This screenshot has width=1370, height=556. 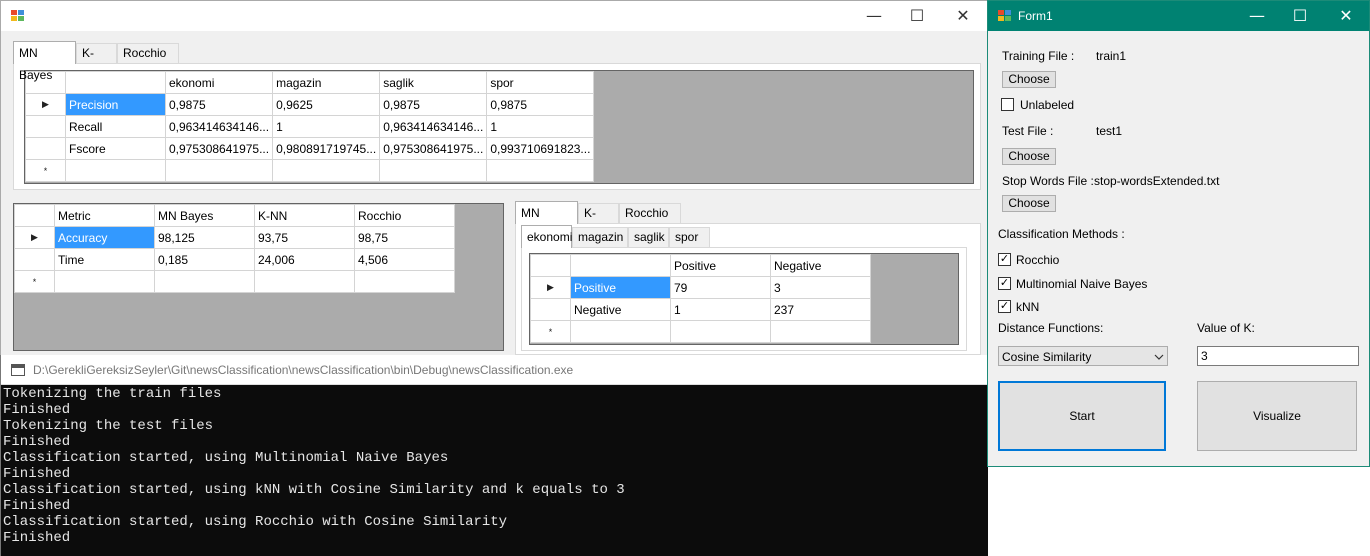 What do you see at coordinates (689, 237) in the screenshot?
I see `tab-spor: spor` at bounding box center [689, 237].